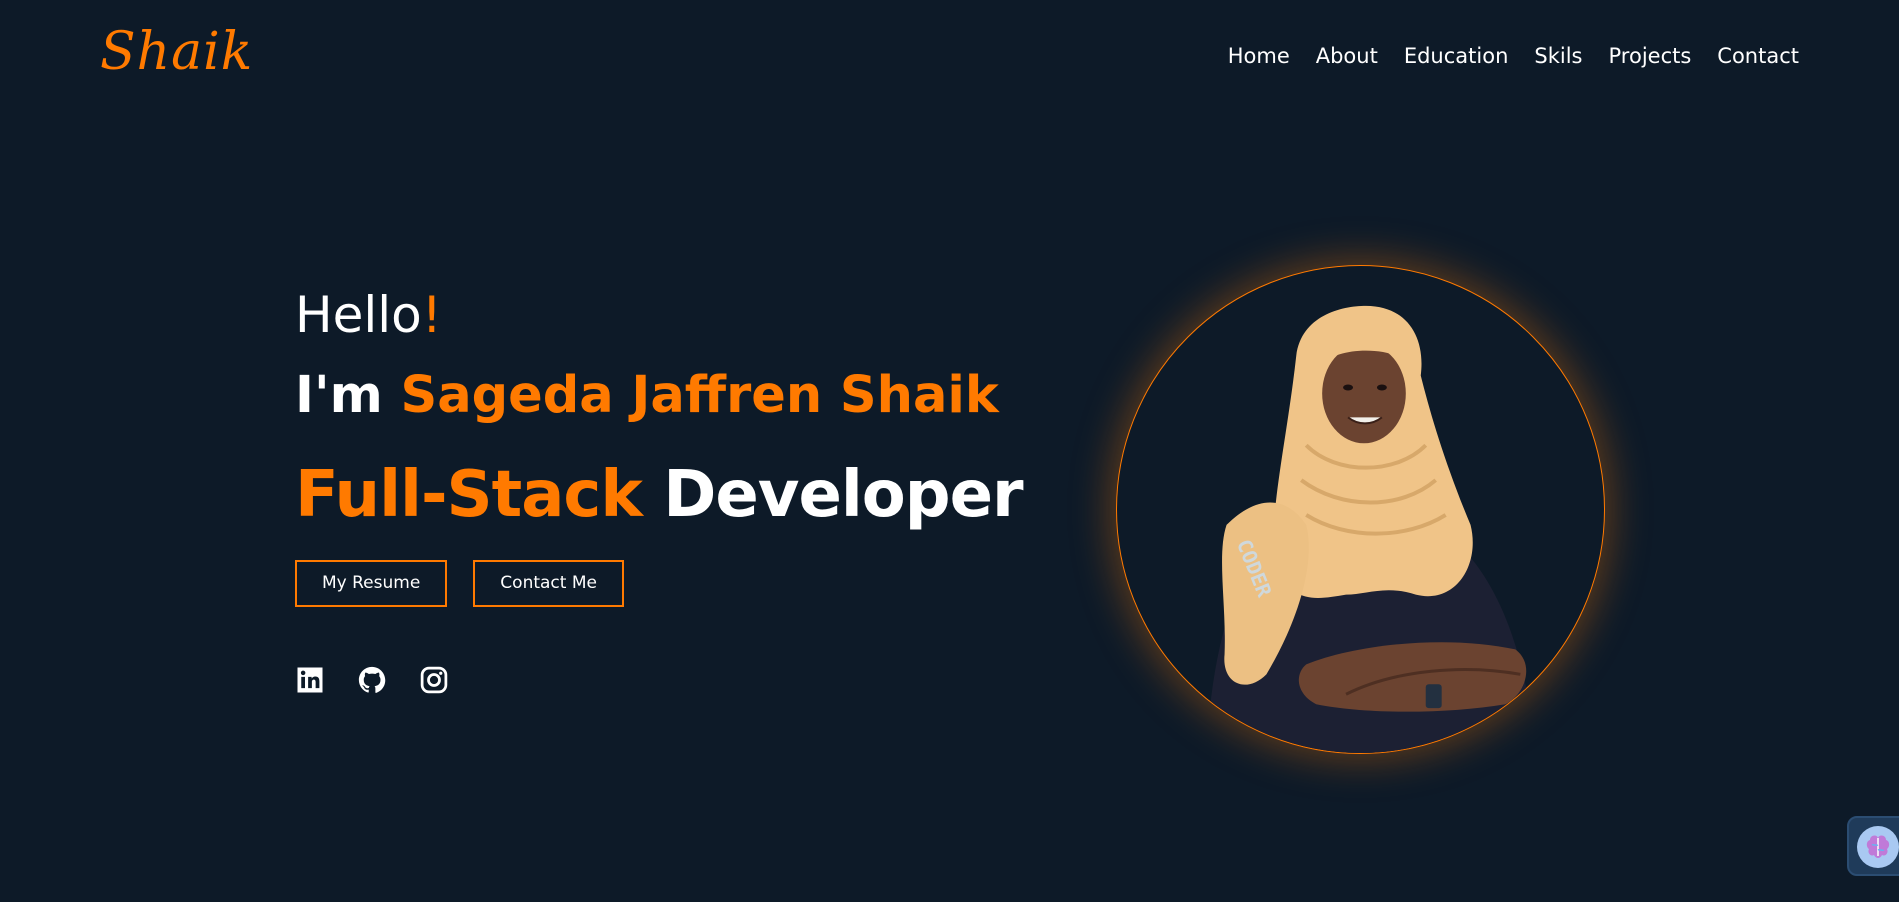 The image size is (1899, 902). What do you see at coordinates (371, 583) in the screenshot?
I see `resume-button: My Resume` at bounding box center [371, 583].